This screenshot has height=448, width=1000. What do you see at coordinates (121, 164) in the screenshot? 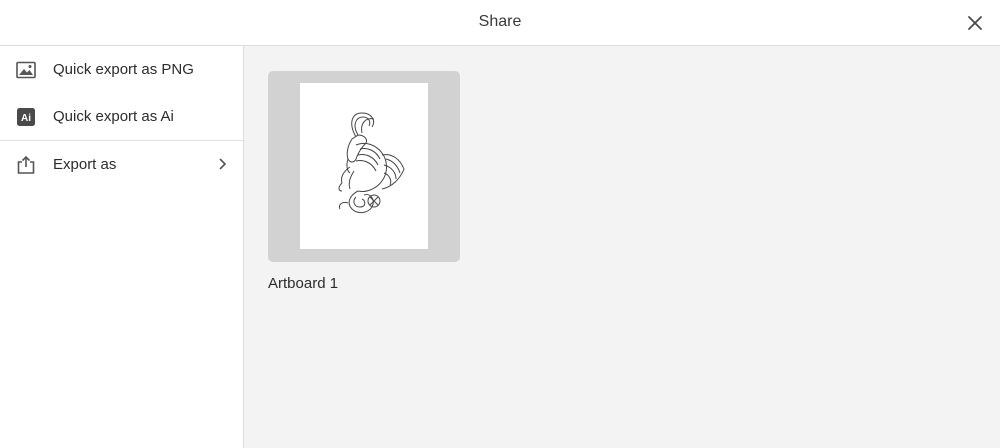
I see `export-as-item: Export as` at bounding box center [121, 164].